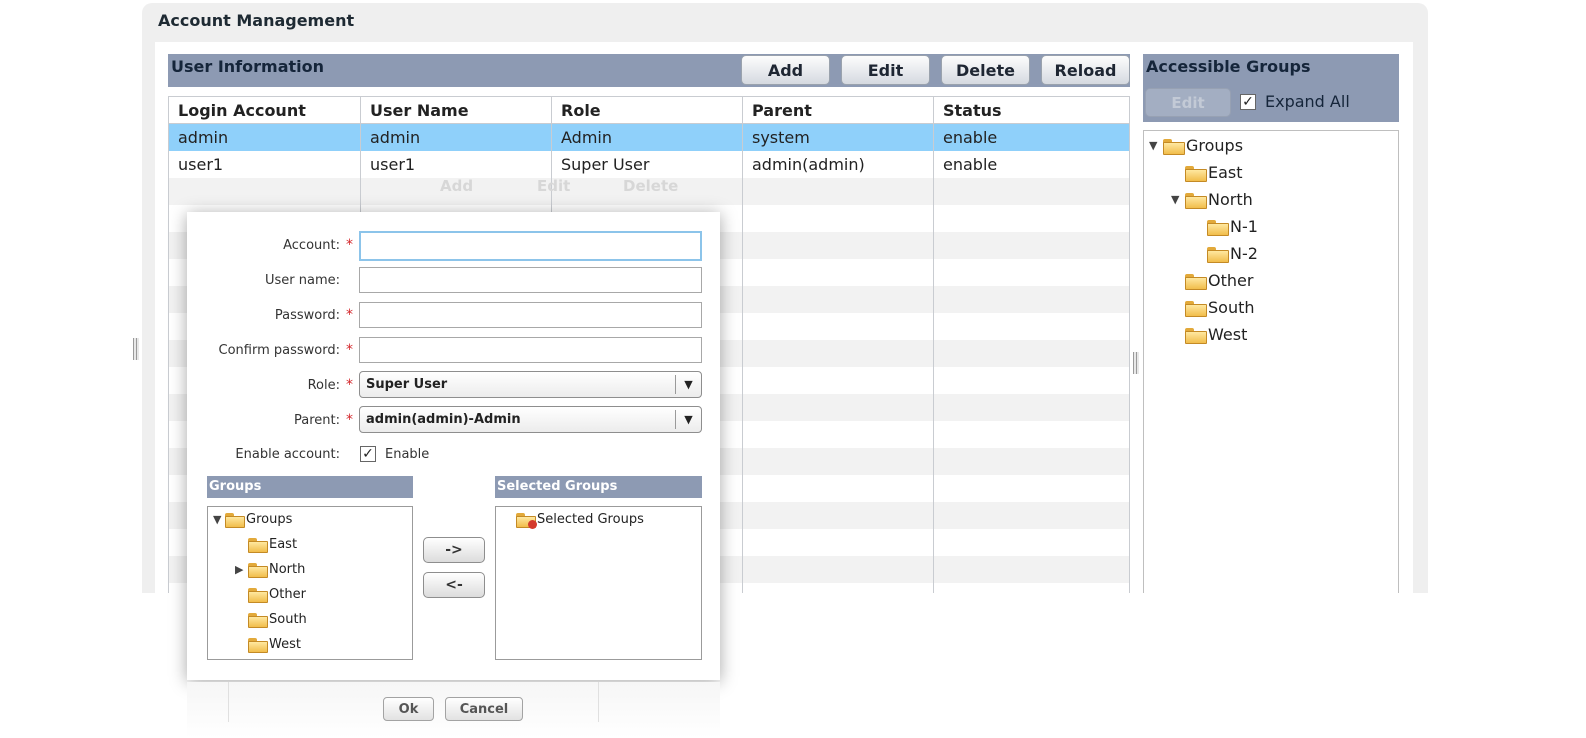 The height and width of the screenshot is (738, 1586). I want to click on cell-parent: system, so click(781, 137).